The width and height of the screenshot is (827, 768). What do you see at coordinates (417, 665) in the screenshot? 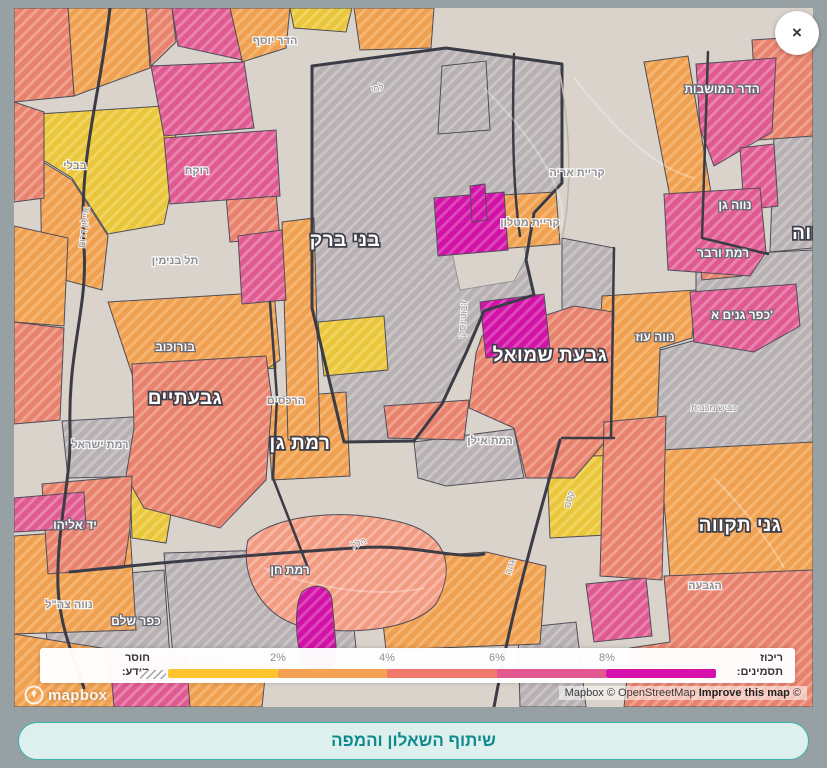
I see `legend-panel: חוסר מידע: 2% 4% 6% 8% ריכוז תסמינים:` at bounding box center [417, 665].